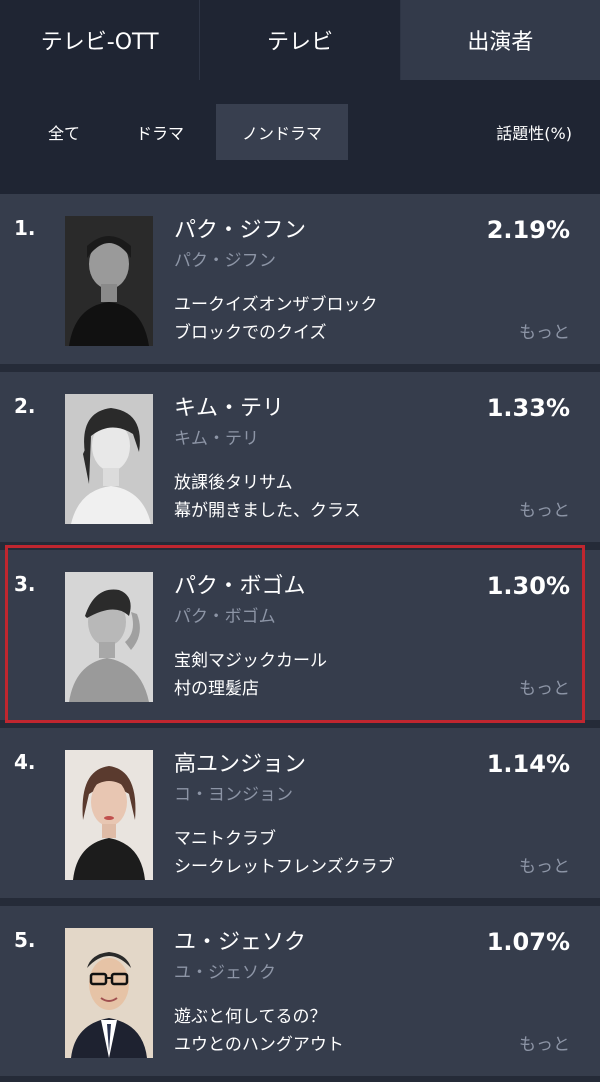 This screenshot has height=1082, width=600. Describe the element at coordinates (216, 689) in the screenshot. I see `show-subtitle: 村の理髪店` at that location.